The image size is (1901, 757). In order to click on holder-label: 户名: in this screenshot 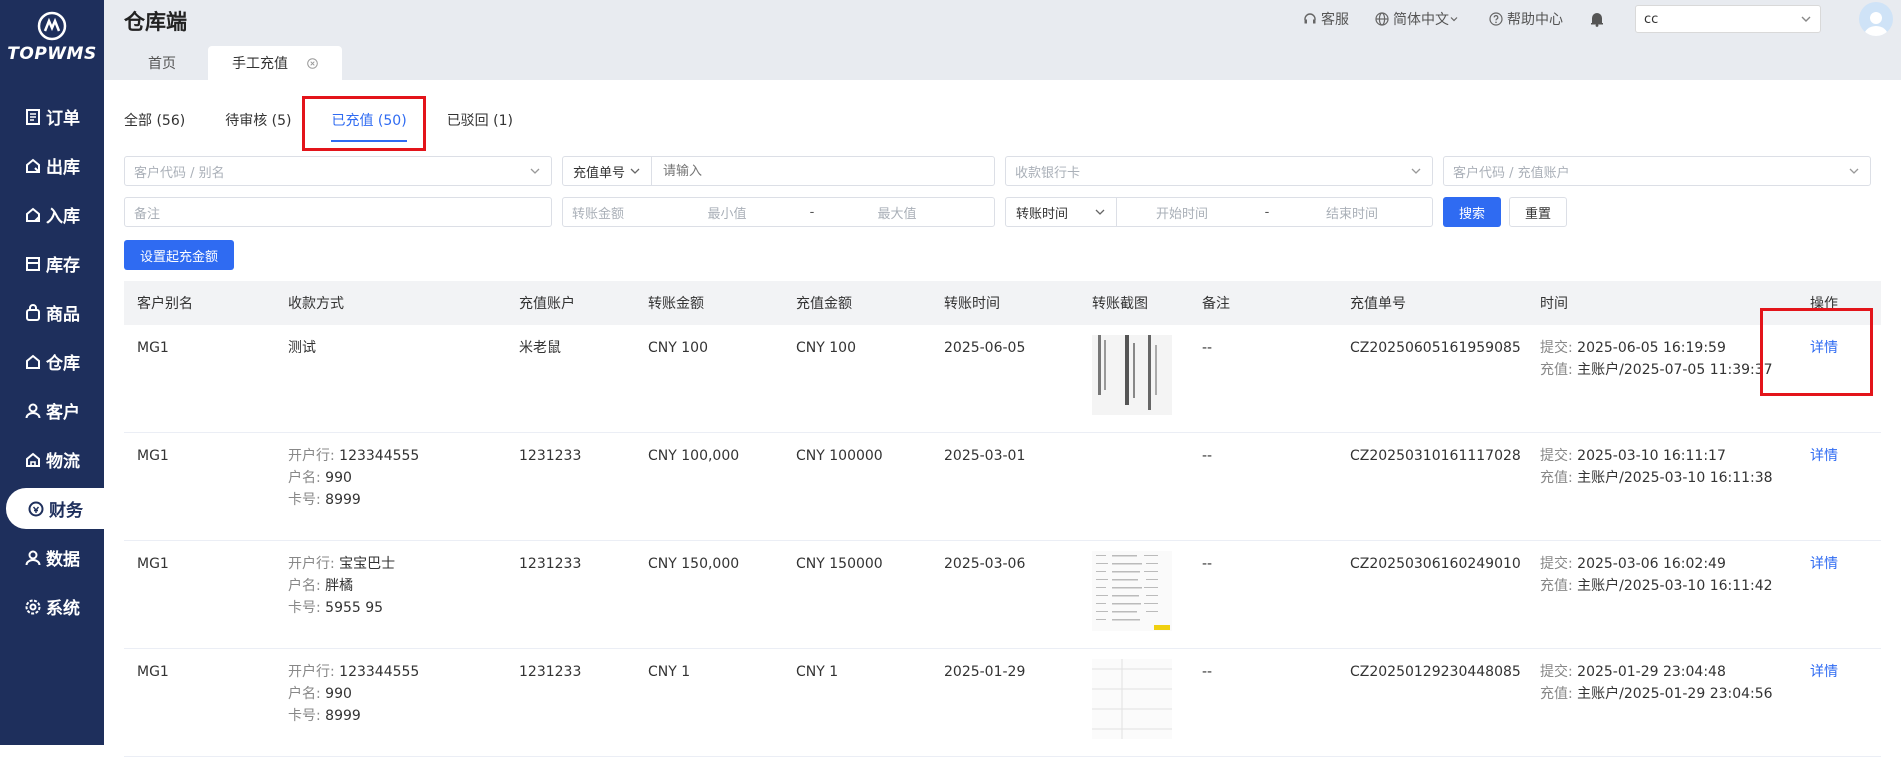, I will do `click(304, 478)`.